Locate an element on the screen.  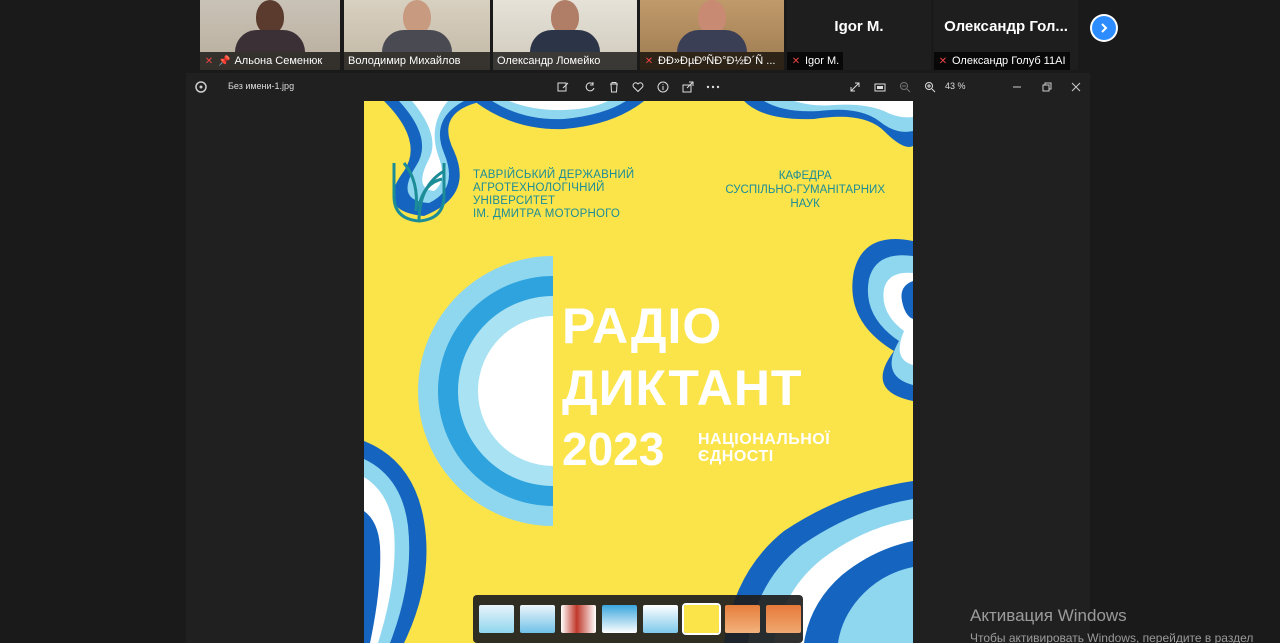
rotate-icon is located at coordinates (590, 87).